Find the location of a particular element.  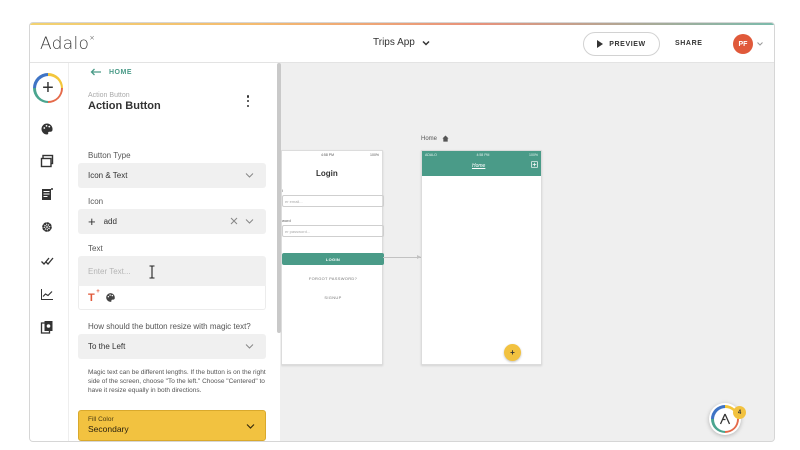

adalo-help-icon is located at coordinates (725, 419).